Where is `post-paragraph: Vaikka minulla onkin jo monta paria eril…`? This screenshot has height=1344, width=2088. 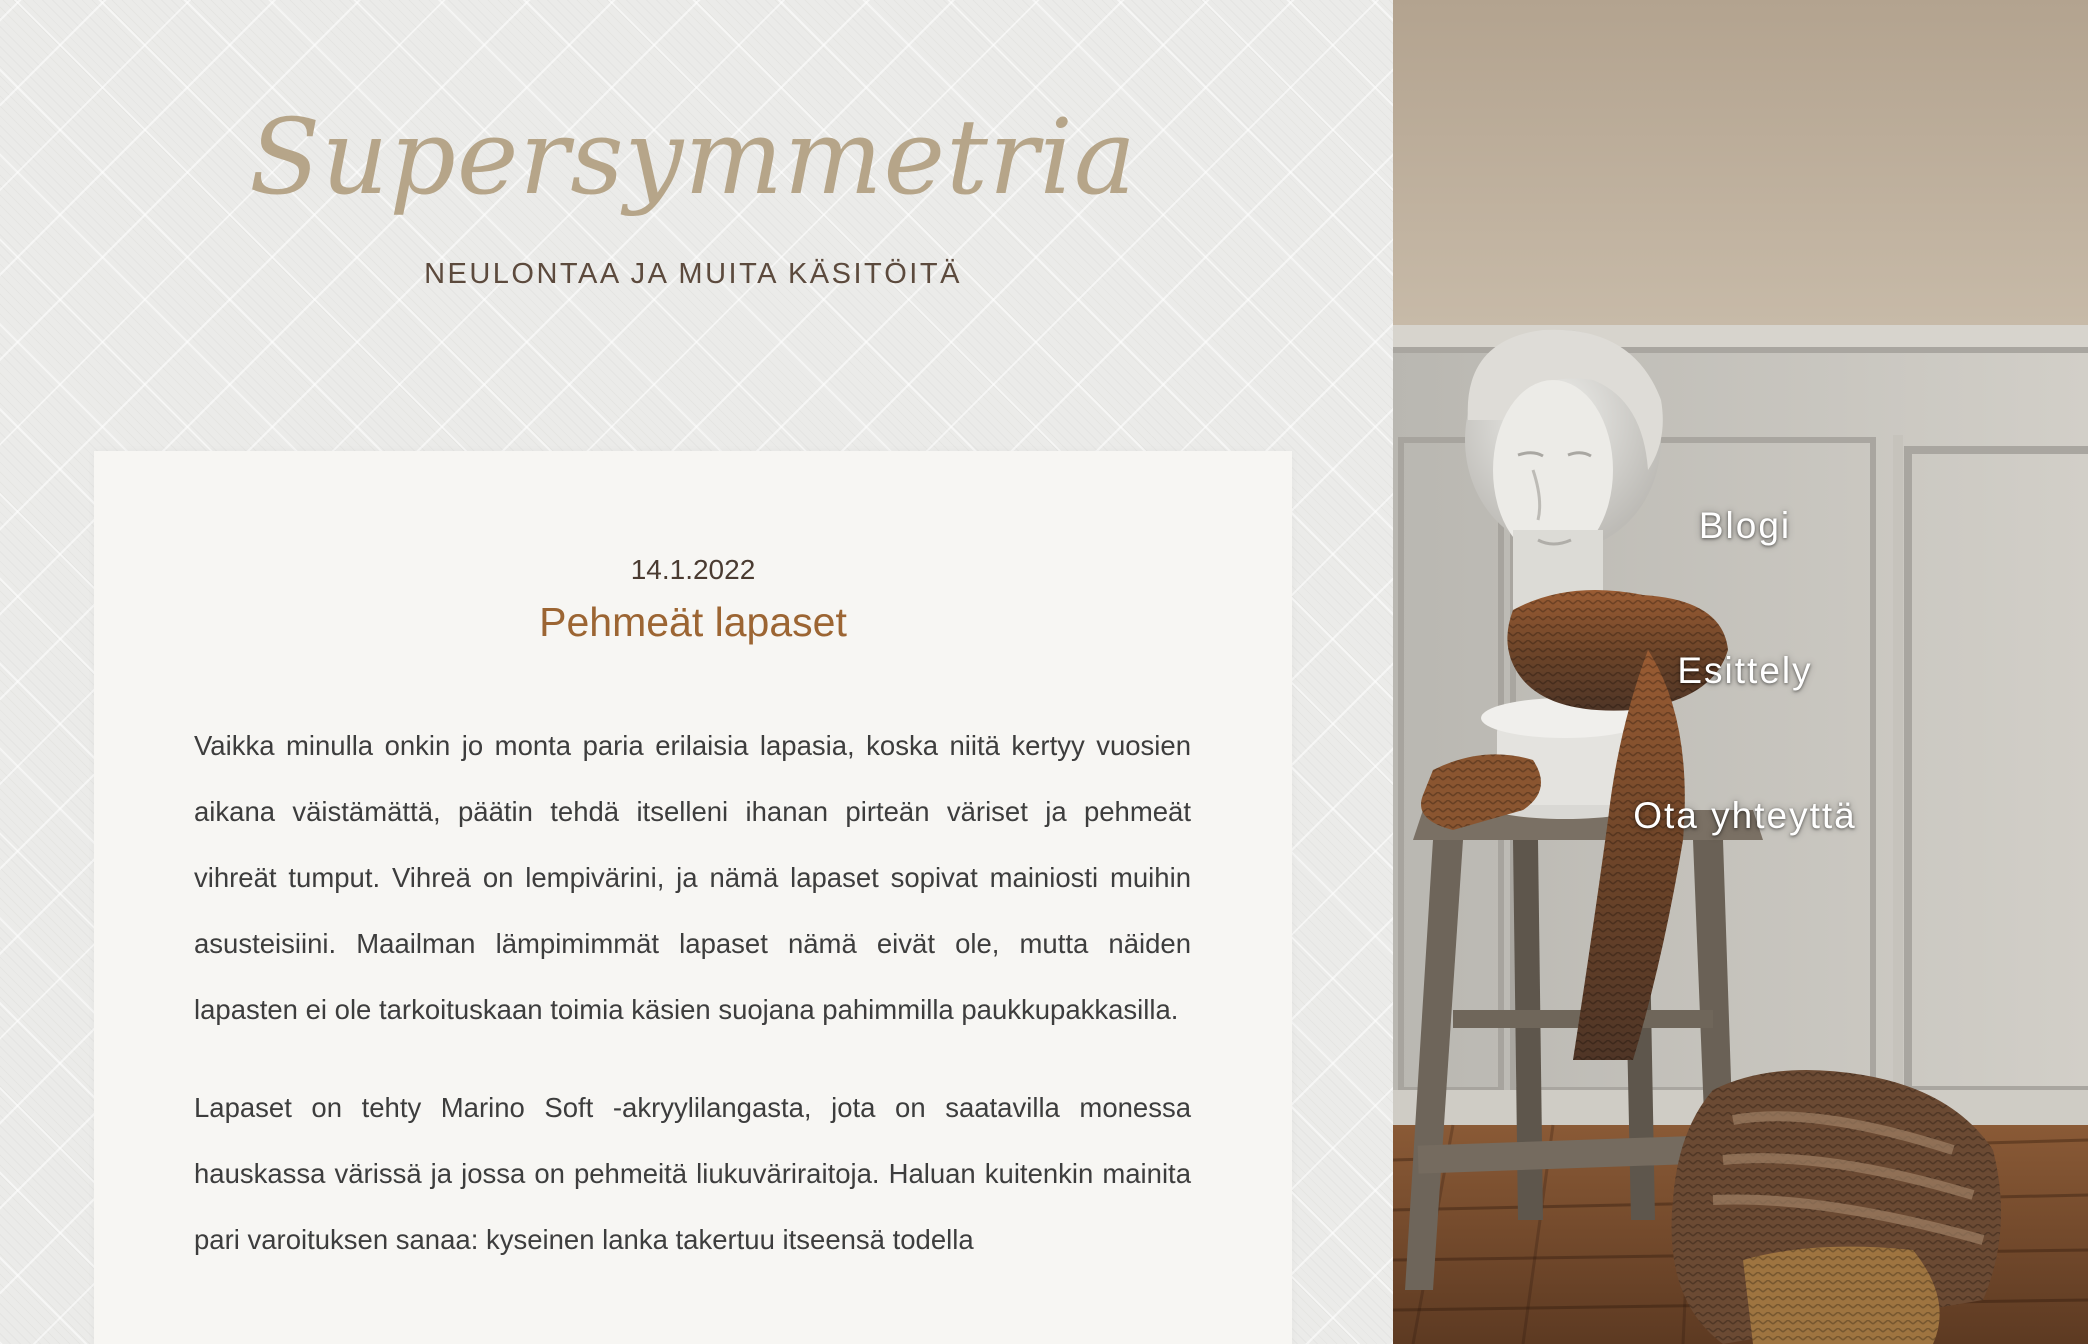
post-paragraph: Vaikka minulla onkin jo monta paria eril… is located at coordinates (692, 877).